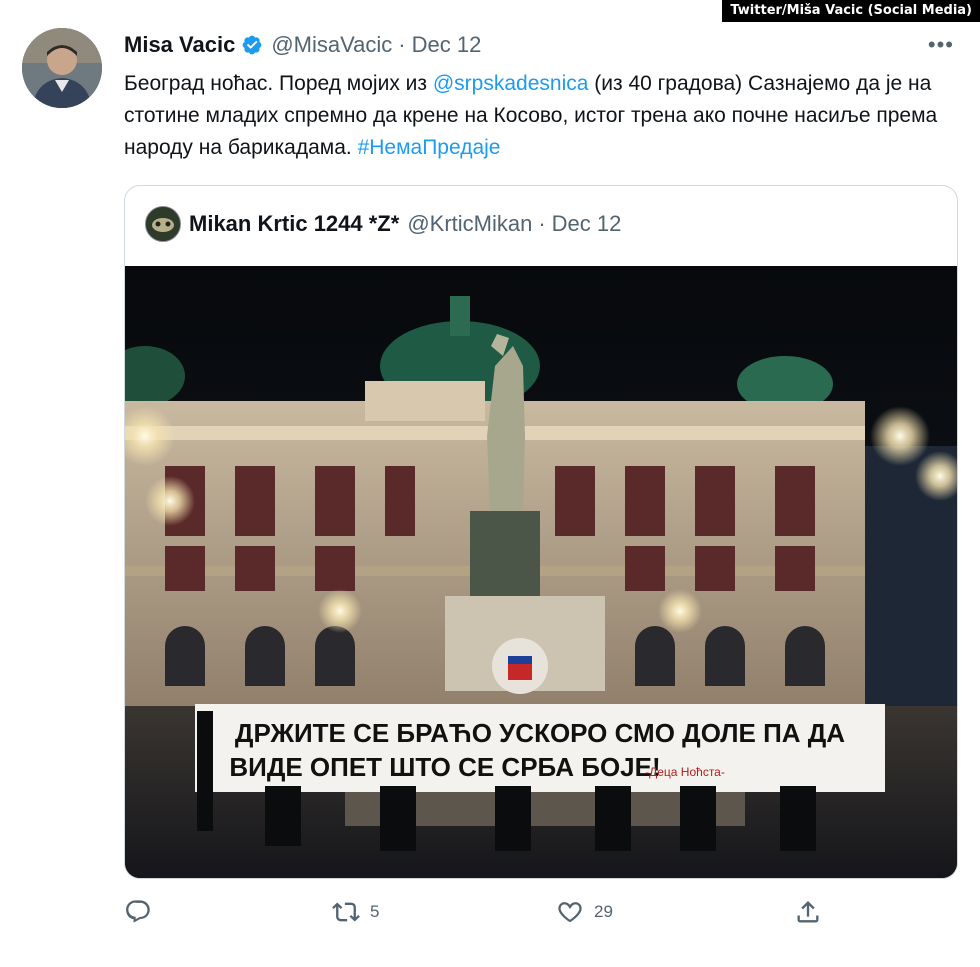 The height and width of the screenshot is (967, 980). What do you see at coordinates (429, 147) in the screenshot?
I see `hashtag-link: #НемаПредаје` at bounding box center [429, 147].